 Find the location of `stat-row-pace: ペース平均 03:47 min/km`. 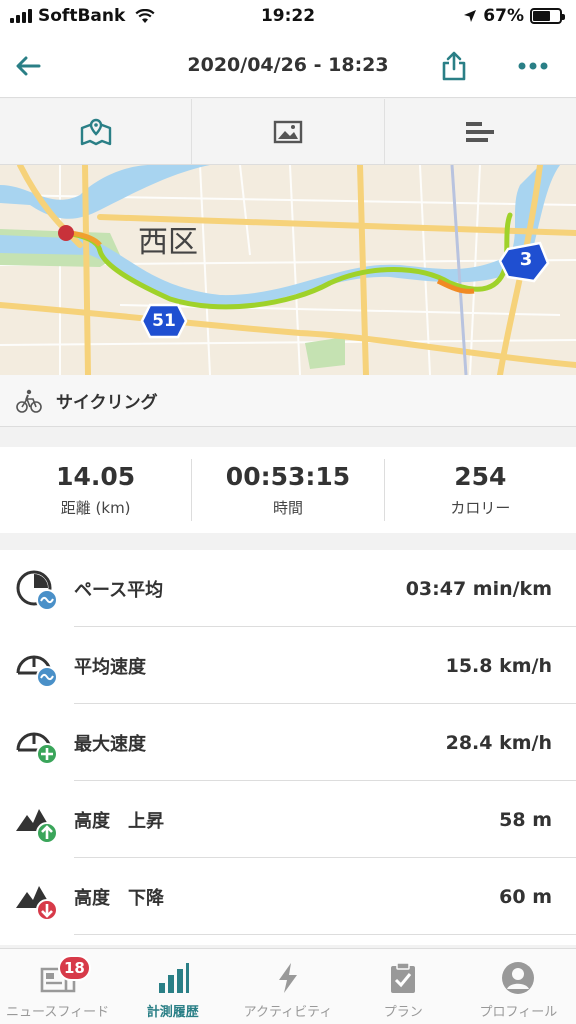

stat-row-pace: ペース平均 03:47 min/km is located at coordinates (288, 588).